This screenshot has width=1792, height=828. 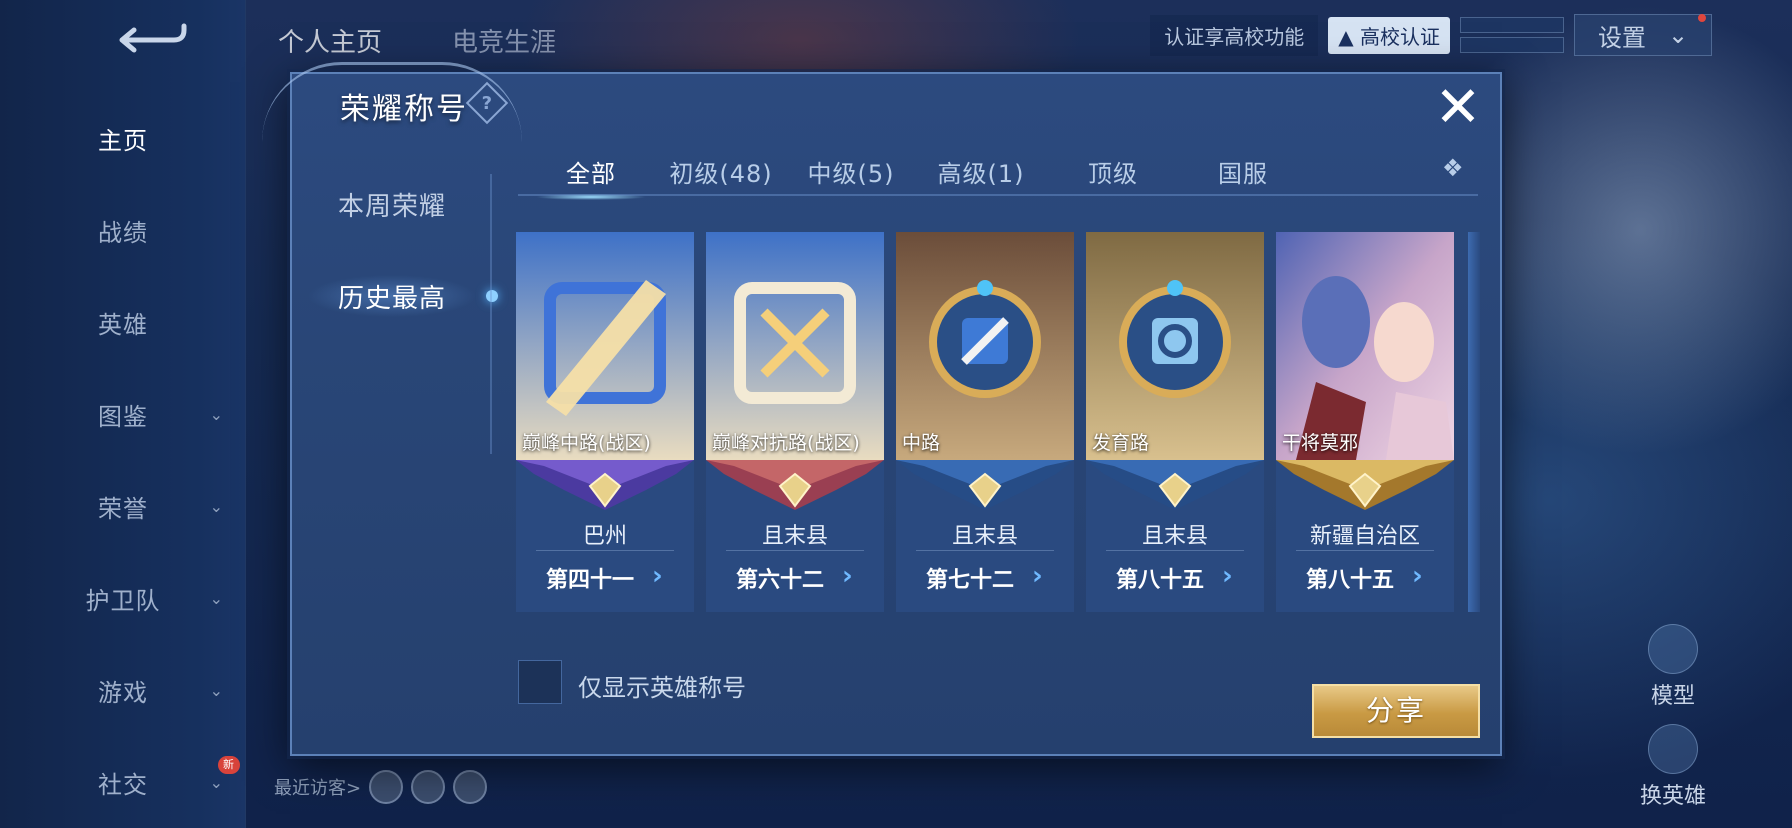 I want to click on side-tab-history-best: 历史最高, so click(x=395, y=296).